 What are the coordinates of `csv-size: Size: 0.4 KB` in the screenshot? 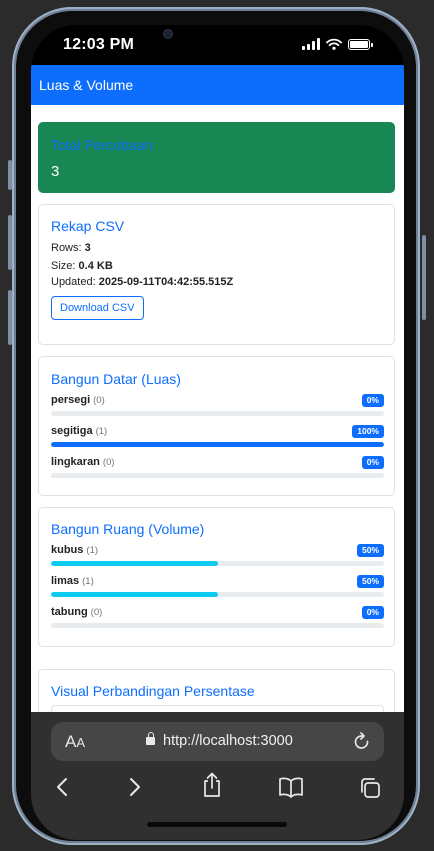 It's located at (82, 266).